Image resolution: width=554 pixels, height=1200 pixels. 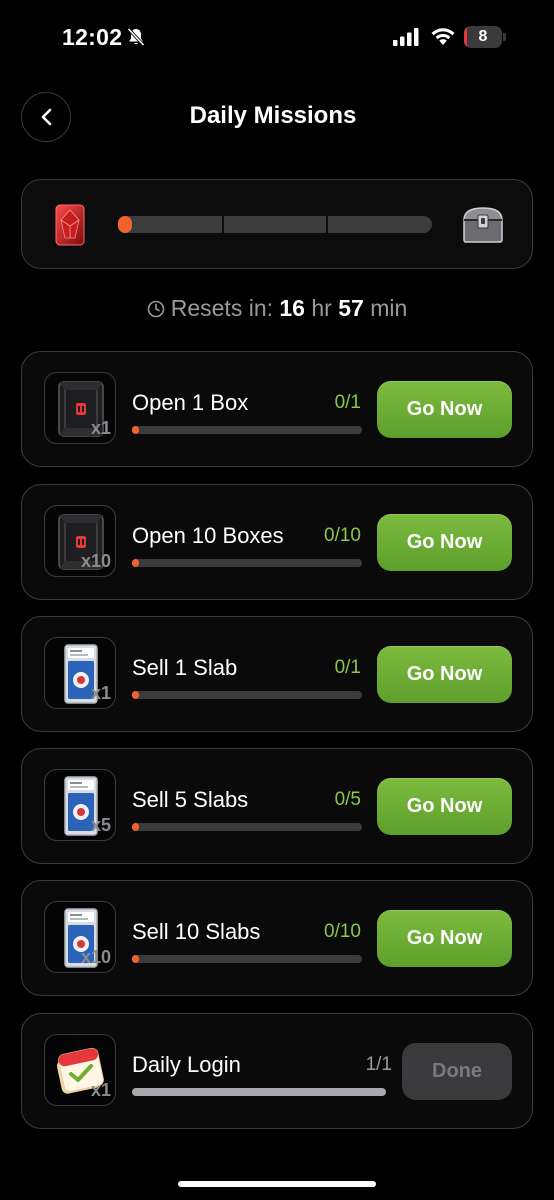 What do you see at coordinates (277, 938) in the screenshot?
I see `mission-card: x10 Sell 10 Slabs 0/10 Go Now` at bounding box center [277, 938].